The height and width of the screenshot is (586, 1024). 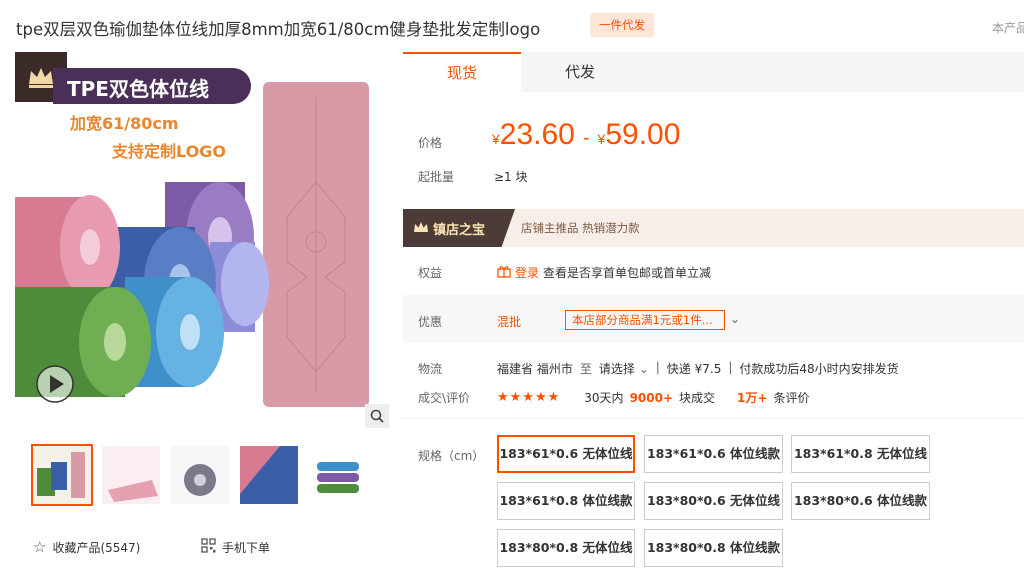 I want to click on review-count: 1万+, so click(x=752, y=397).